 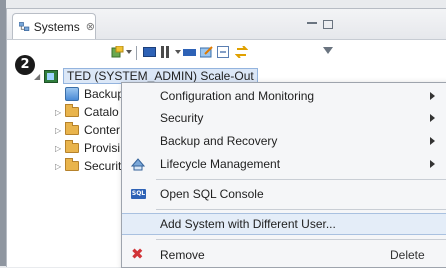 I want to click on add-system-dropdown-icon, so click(x=129, y=52).